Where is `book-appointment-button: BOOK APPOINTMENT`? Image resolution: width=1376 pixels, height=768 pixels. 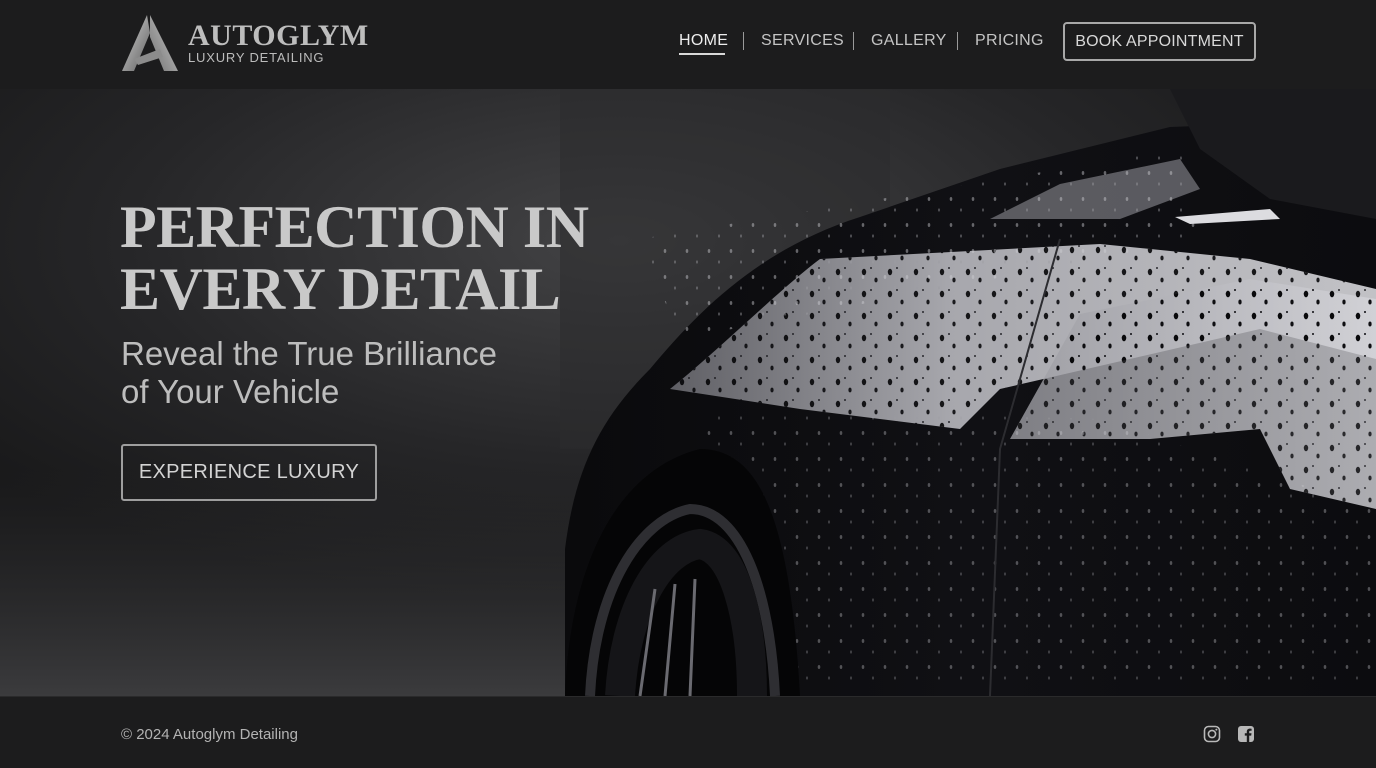
book-appointment-button: BOOK APPOINTMENT is located at coordinates (1159, 41).